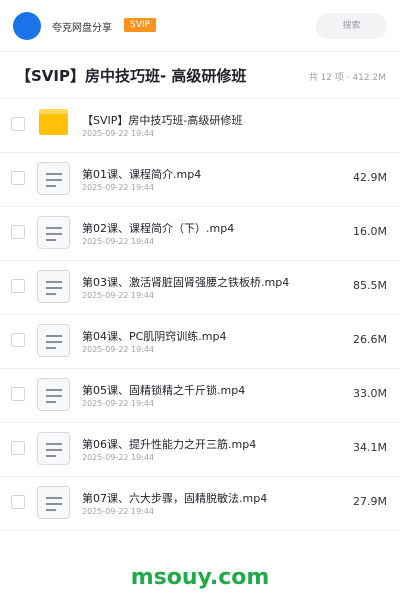 This screenshot has width=400, height=600. What do you see at coordinates (140, 25) in the screenshot?
I see `vip-badge: SVIP` at bounding box center [140, 25].